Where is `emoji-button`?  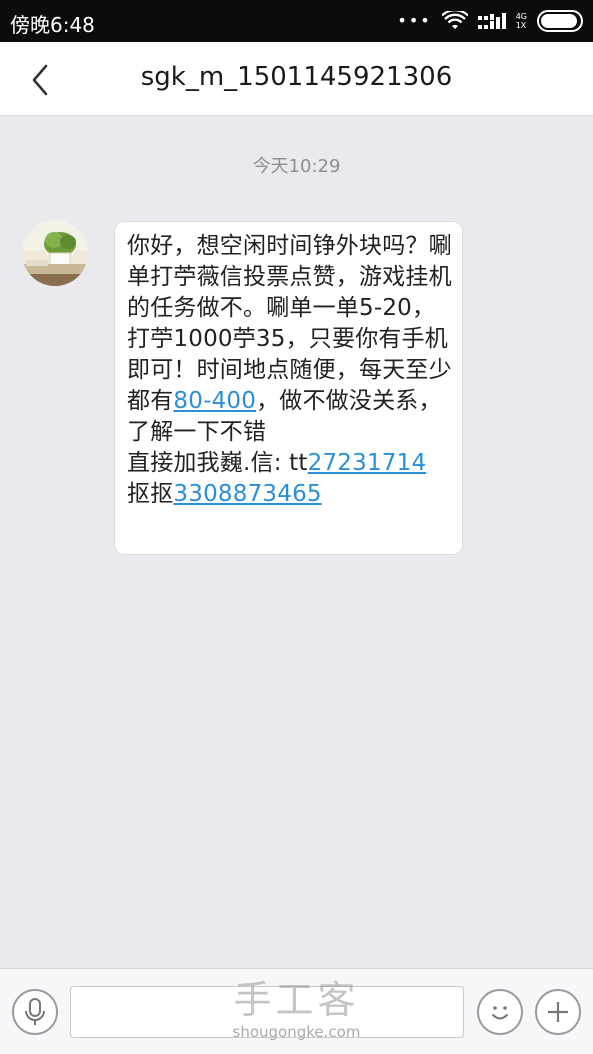 emoji-button is located at coordinates (500, 1012).